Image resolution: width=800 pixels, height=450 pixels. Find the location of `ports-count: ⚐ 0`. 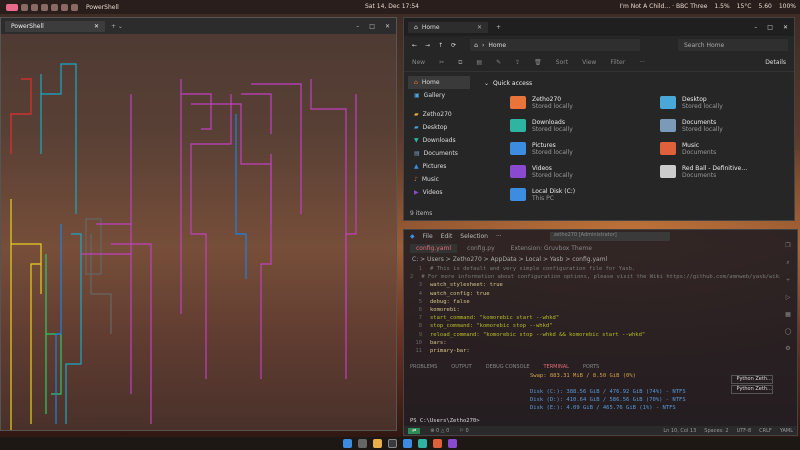

ports-count: ⚐ 0 is located at coordinates (463, 431).